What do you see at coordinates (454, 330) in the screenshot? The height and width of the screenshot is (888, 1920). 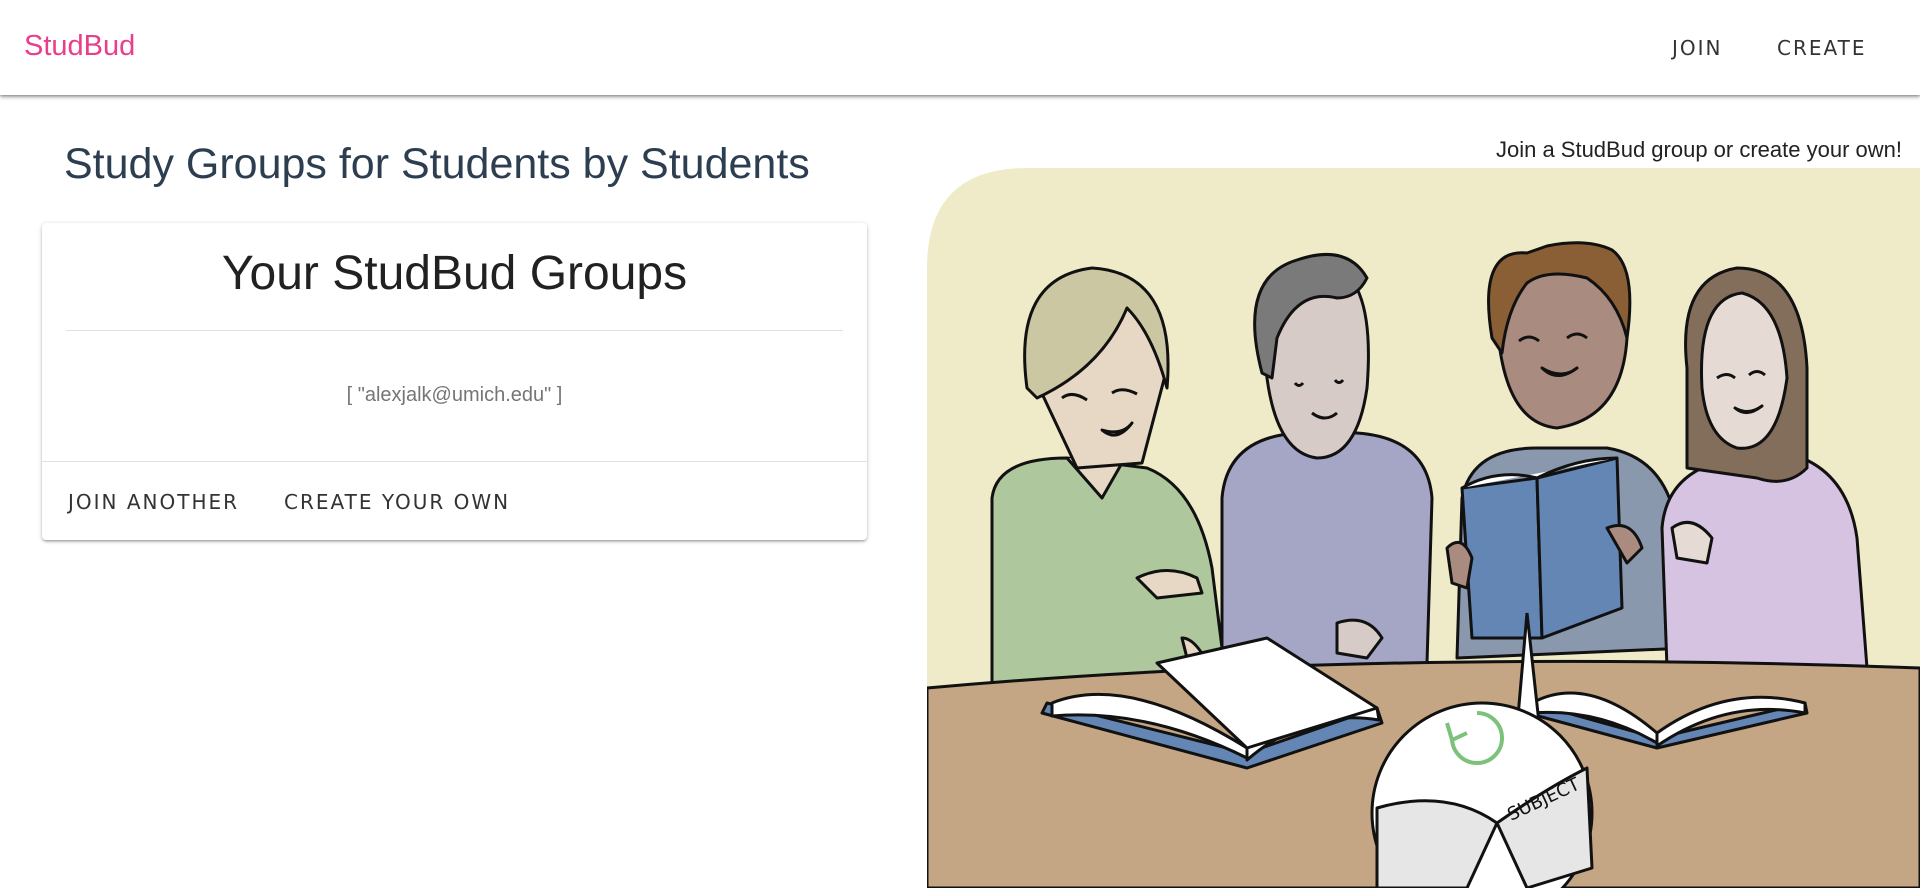 I see `card-divider` at bounding box center [454, 330].